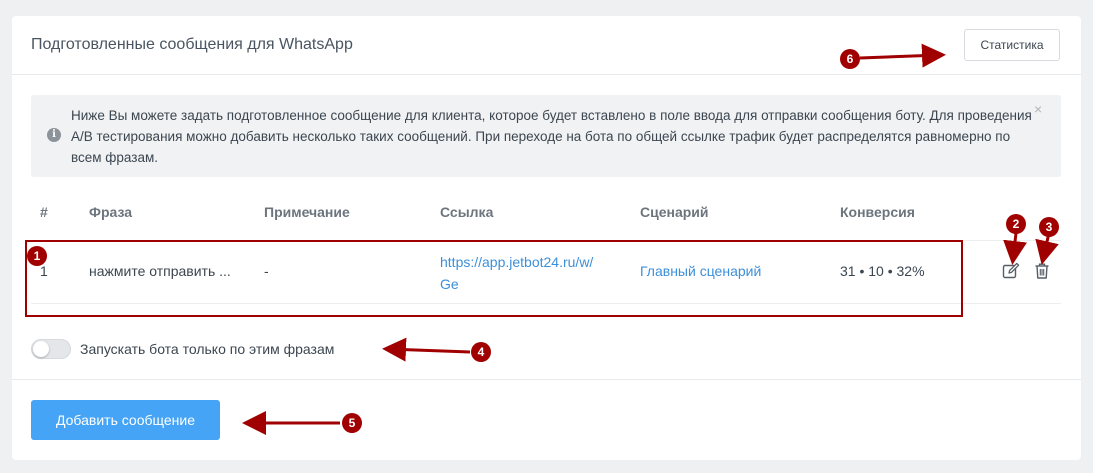  What do you see at coordinates (1012, 45) in the screenshot?
I see `statistics-button: Статистика` at bounding box center [1012, 45].